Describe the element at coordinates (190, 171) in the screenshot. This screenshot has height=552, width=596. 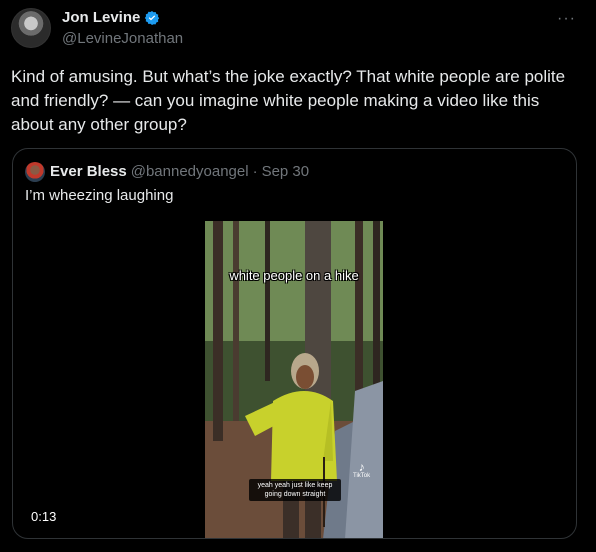
I see `quoted-handle: @bannedyoangel` at that location.